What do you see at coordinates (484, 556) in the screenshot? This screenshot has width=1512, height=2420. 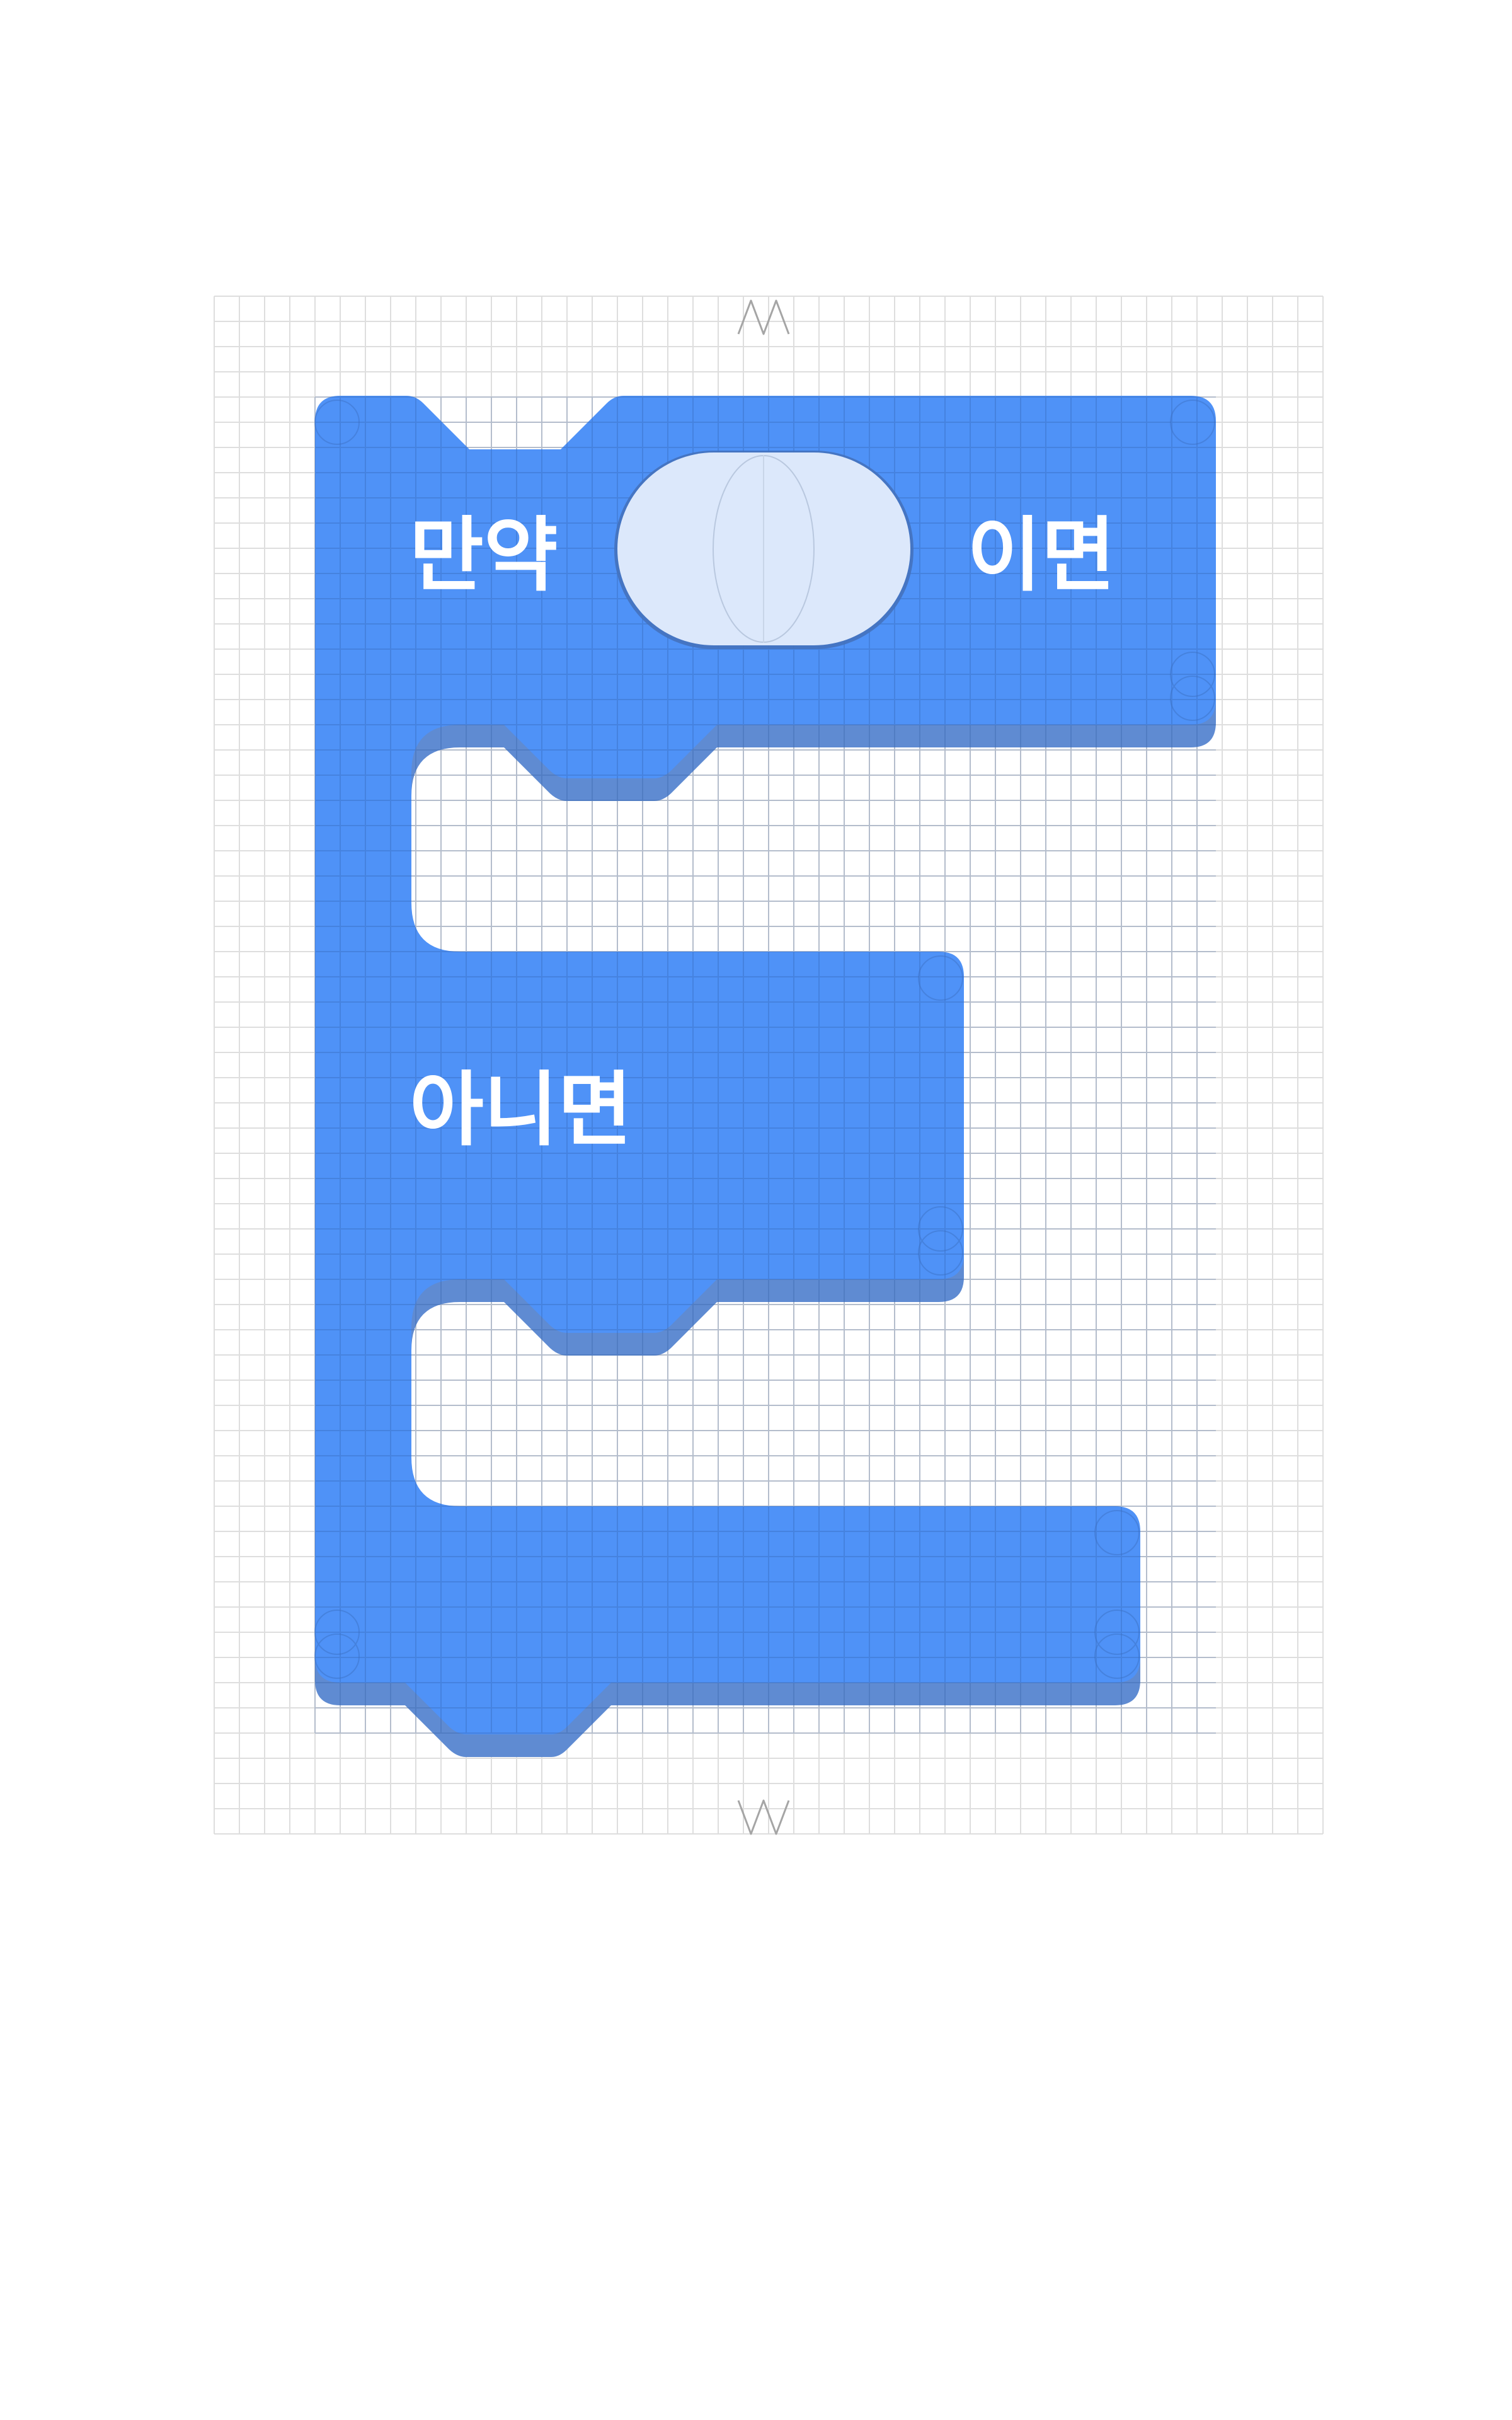 I see `if-label: 만약` at bounding box center [484, 556].